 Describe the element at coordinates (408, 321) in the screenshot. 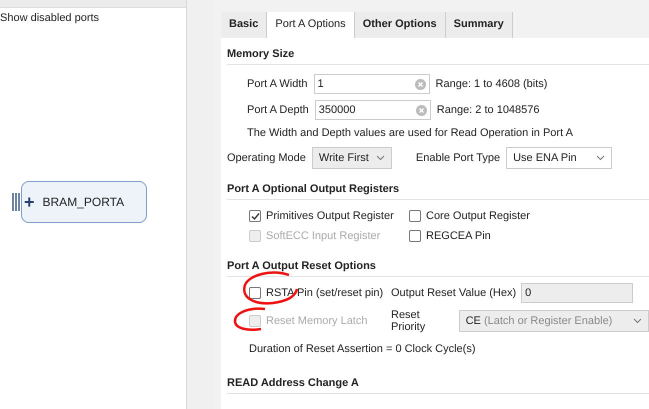

I see `field-label: Reset Priority` at that location.